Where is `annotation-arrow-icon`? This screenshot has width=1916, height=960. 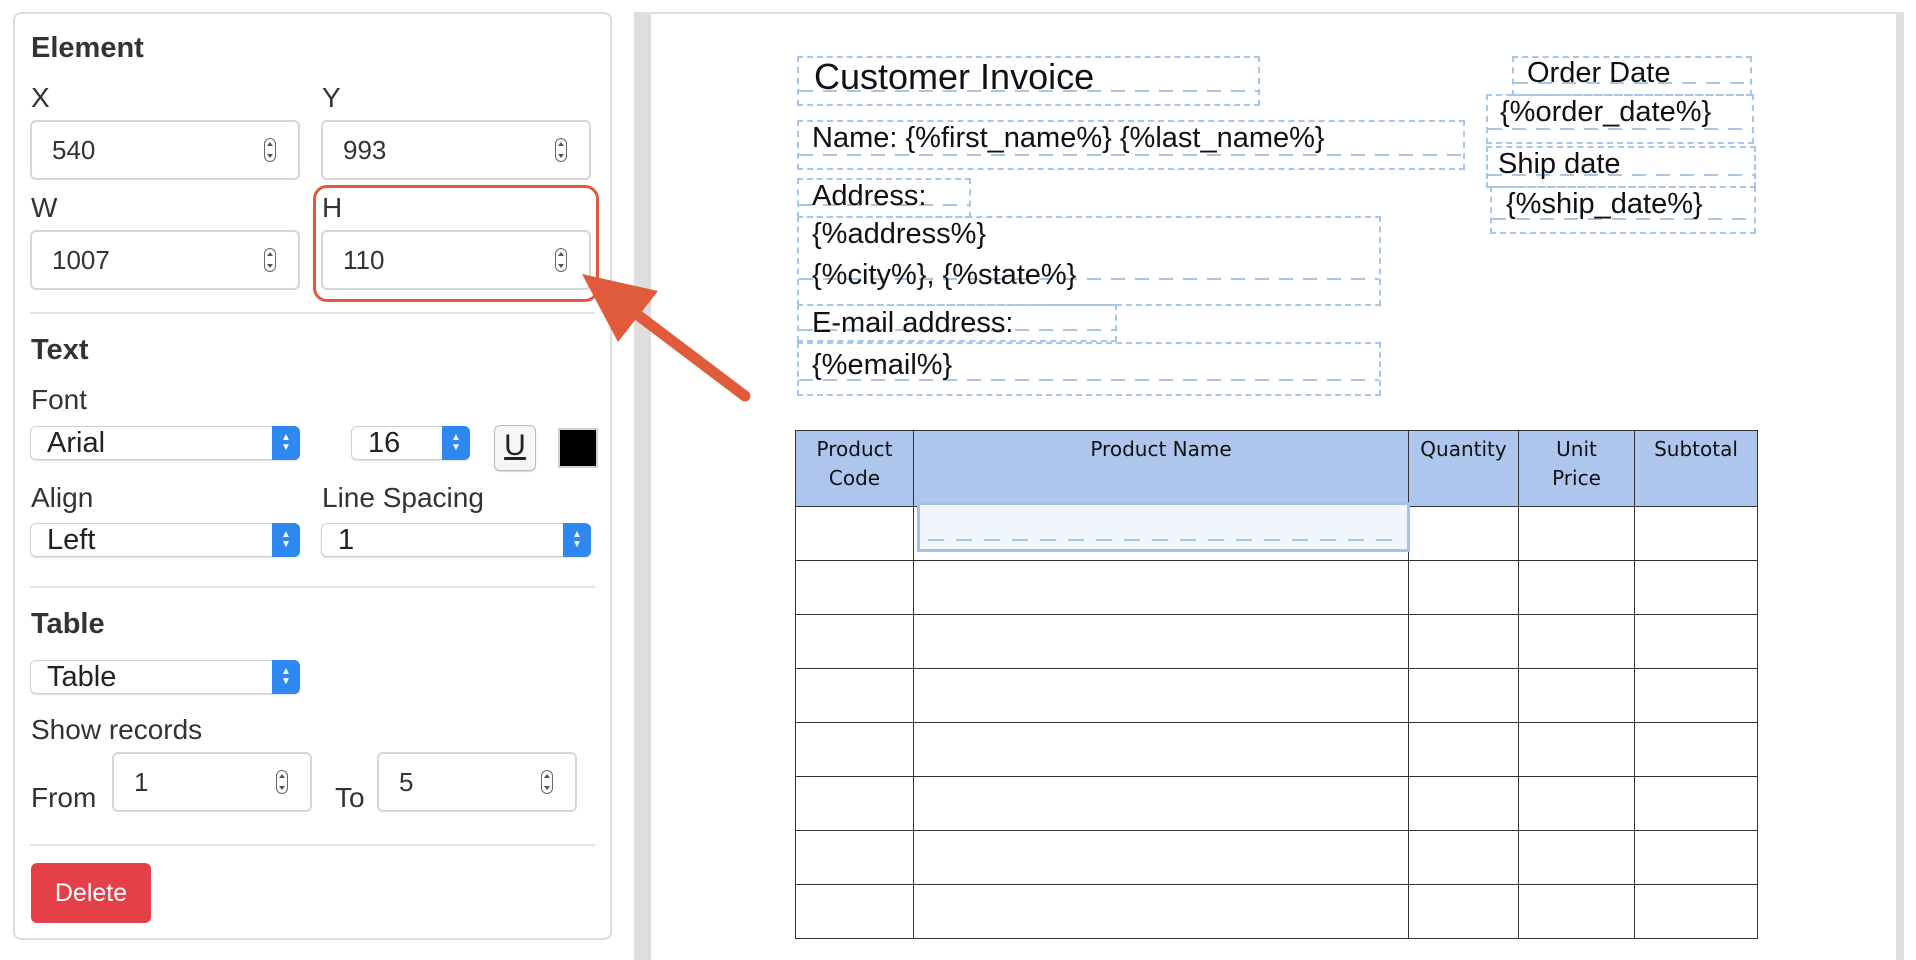
annotation-arrow-icon is located at coordinates (666, 338).